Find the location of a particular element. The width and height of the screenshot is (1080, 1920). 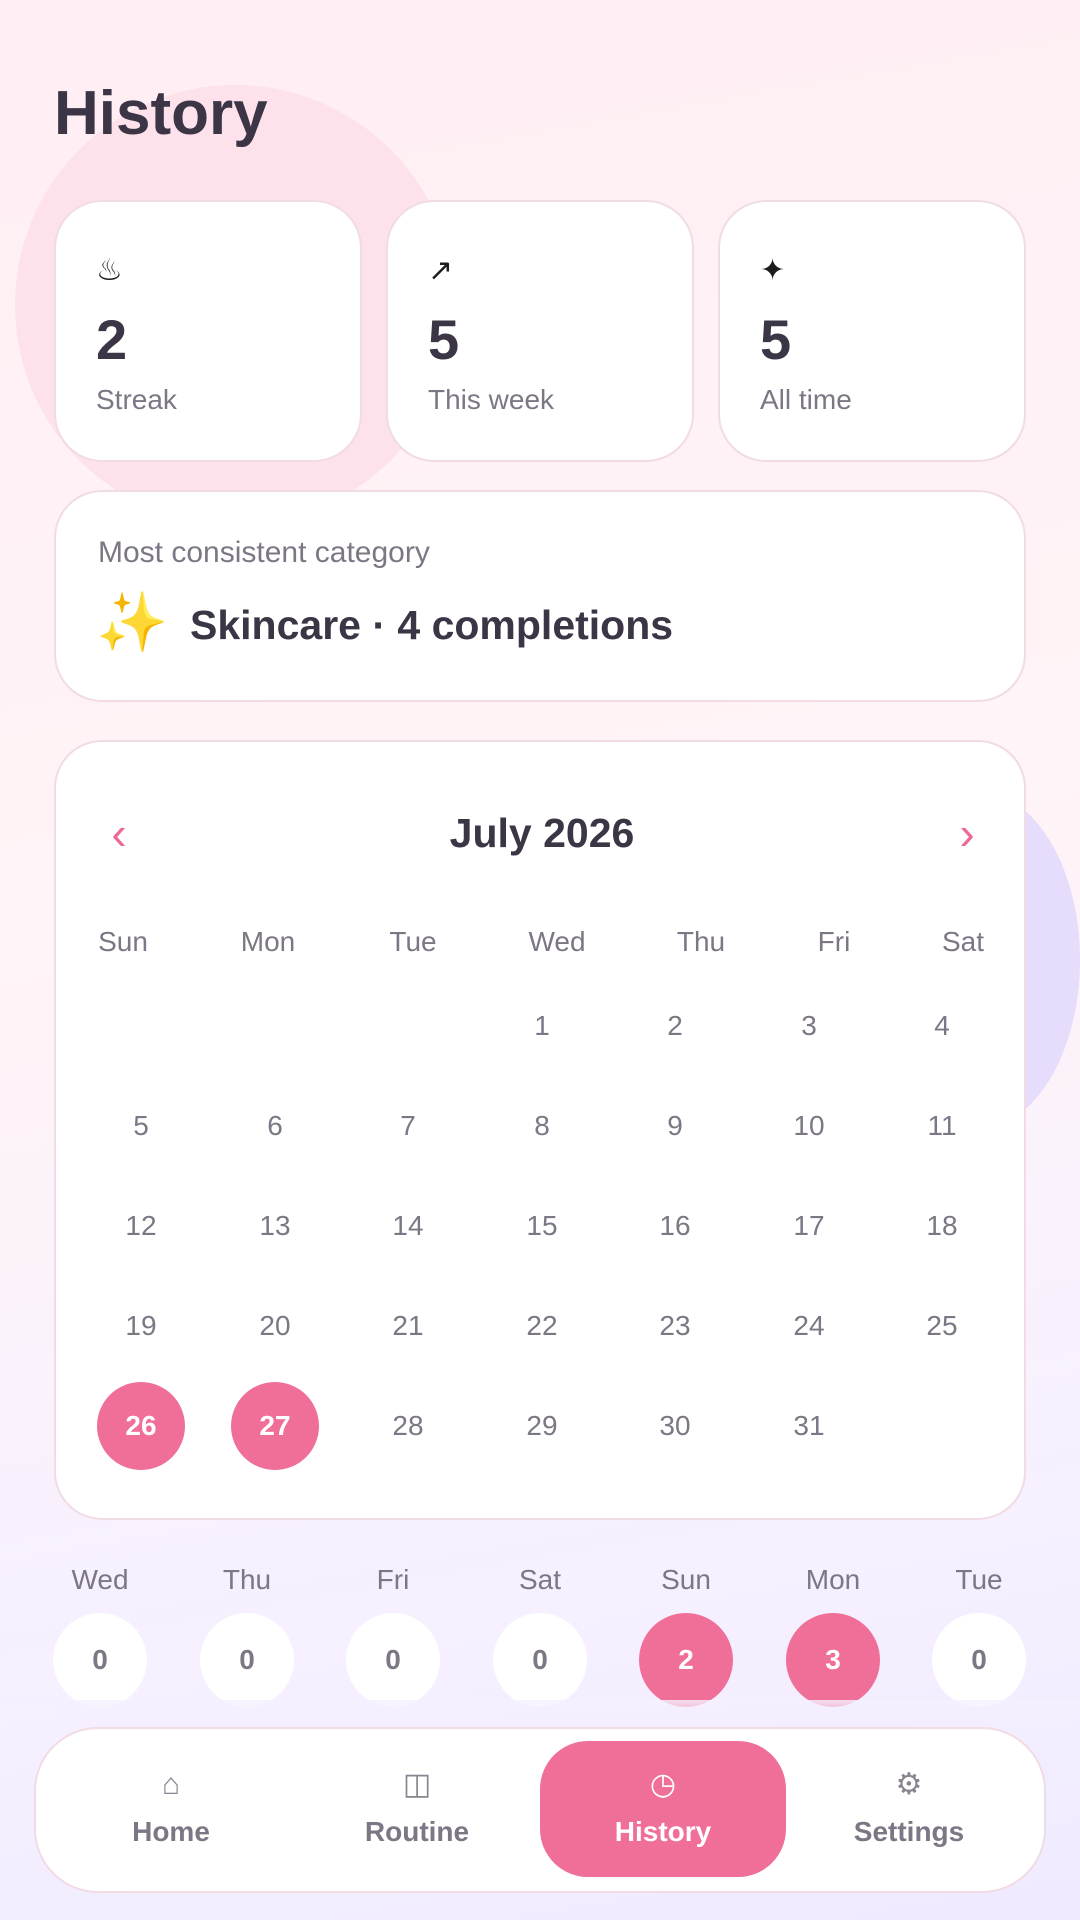

calendar-day: 28 is located at coordinates (408, 1426).